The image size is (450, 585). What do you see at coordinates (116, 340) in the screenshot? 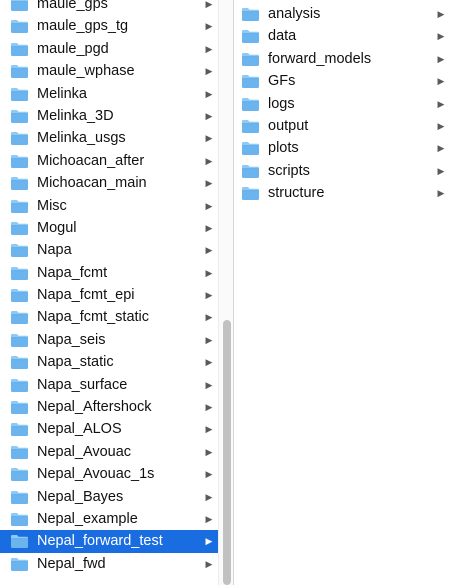
I see `left-folder-row: Napa_seis ▶` at bounding box center [116, 340].